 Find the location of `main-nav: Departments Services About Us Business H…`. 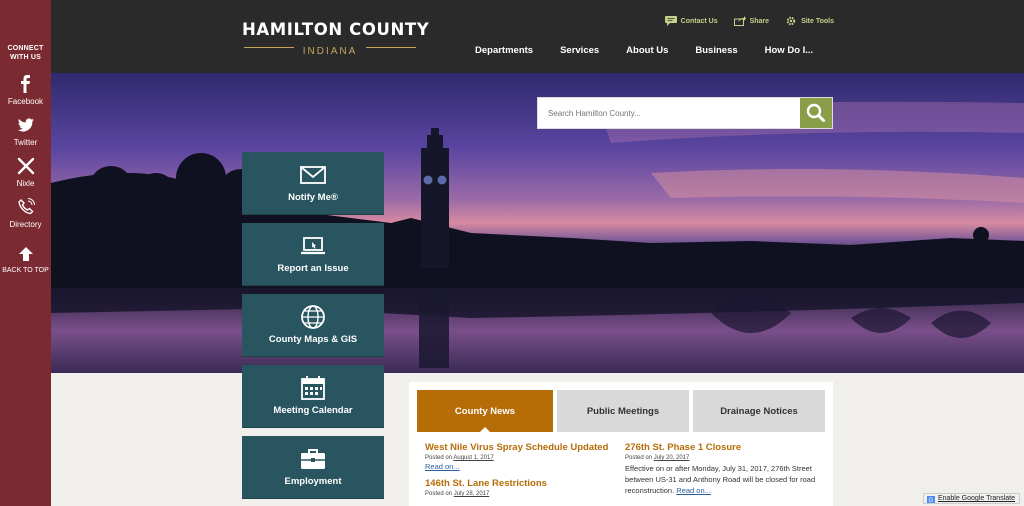

main-nav: Departments Services About Us Business H… is located at coordinates (657, 50).